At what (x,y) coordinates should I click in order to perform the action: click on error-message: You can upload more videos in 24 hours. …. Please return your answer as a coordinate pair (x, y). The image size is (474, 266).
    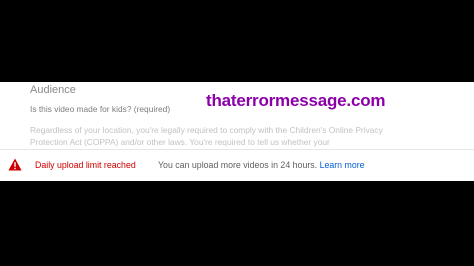
    Looking at the image, I should click on (261, 165).